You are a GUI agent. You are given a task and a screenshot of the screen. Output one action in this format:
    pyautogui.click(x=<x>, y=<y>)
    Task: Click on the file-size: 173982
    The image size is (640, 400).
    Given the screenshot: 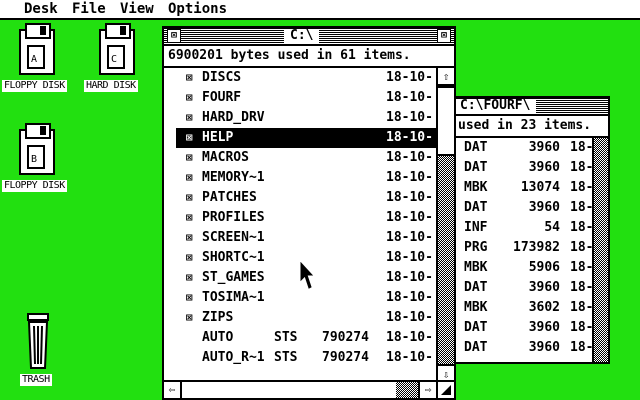 What is the action you would take?
    pyautogui.click(x=536, y=247)
    